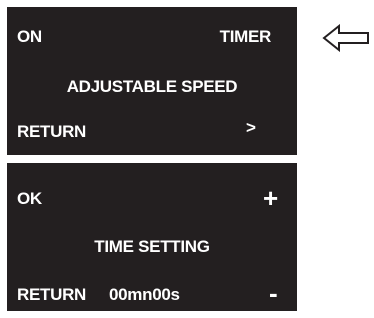 Image resolution: width=374 pixels, height=318 pixels. Describe the element at coordinates (152, 246) in the screenshot. I see `menu-title: TIME SETTING` at that location.